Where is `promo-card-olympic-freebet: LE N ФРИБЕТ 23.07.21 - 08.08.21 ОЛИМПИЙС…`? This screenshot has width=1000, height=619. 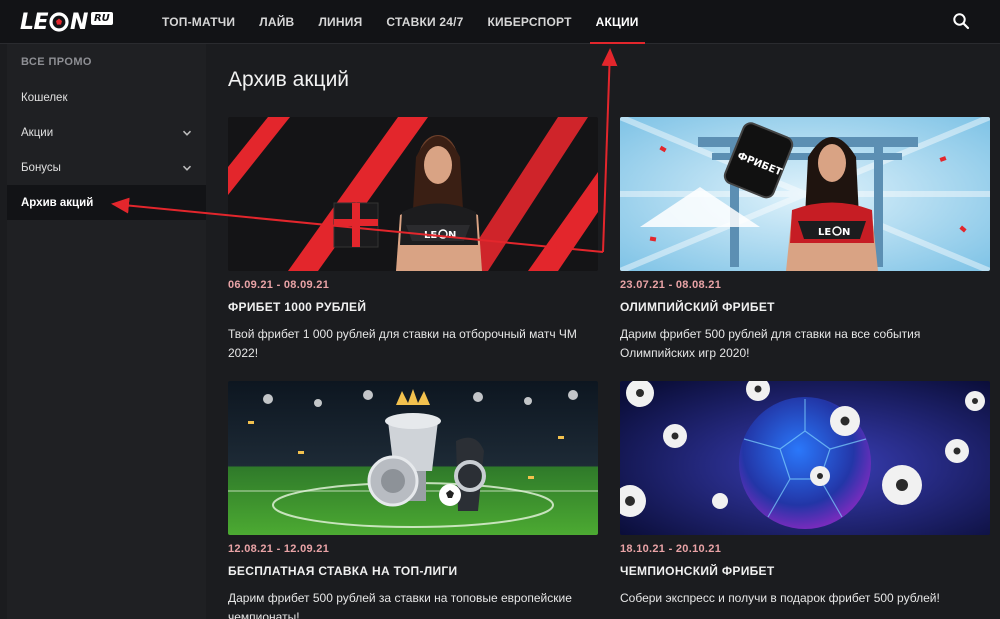
promo-card-olympic-freebet: LE N ФРИБЕТ 23.07.21 - 08.08.21 ОЛИМПИЙС… is located at coordinates (805, 240).